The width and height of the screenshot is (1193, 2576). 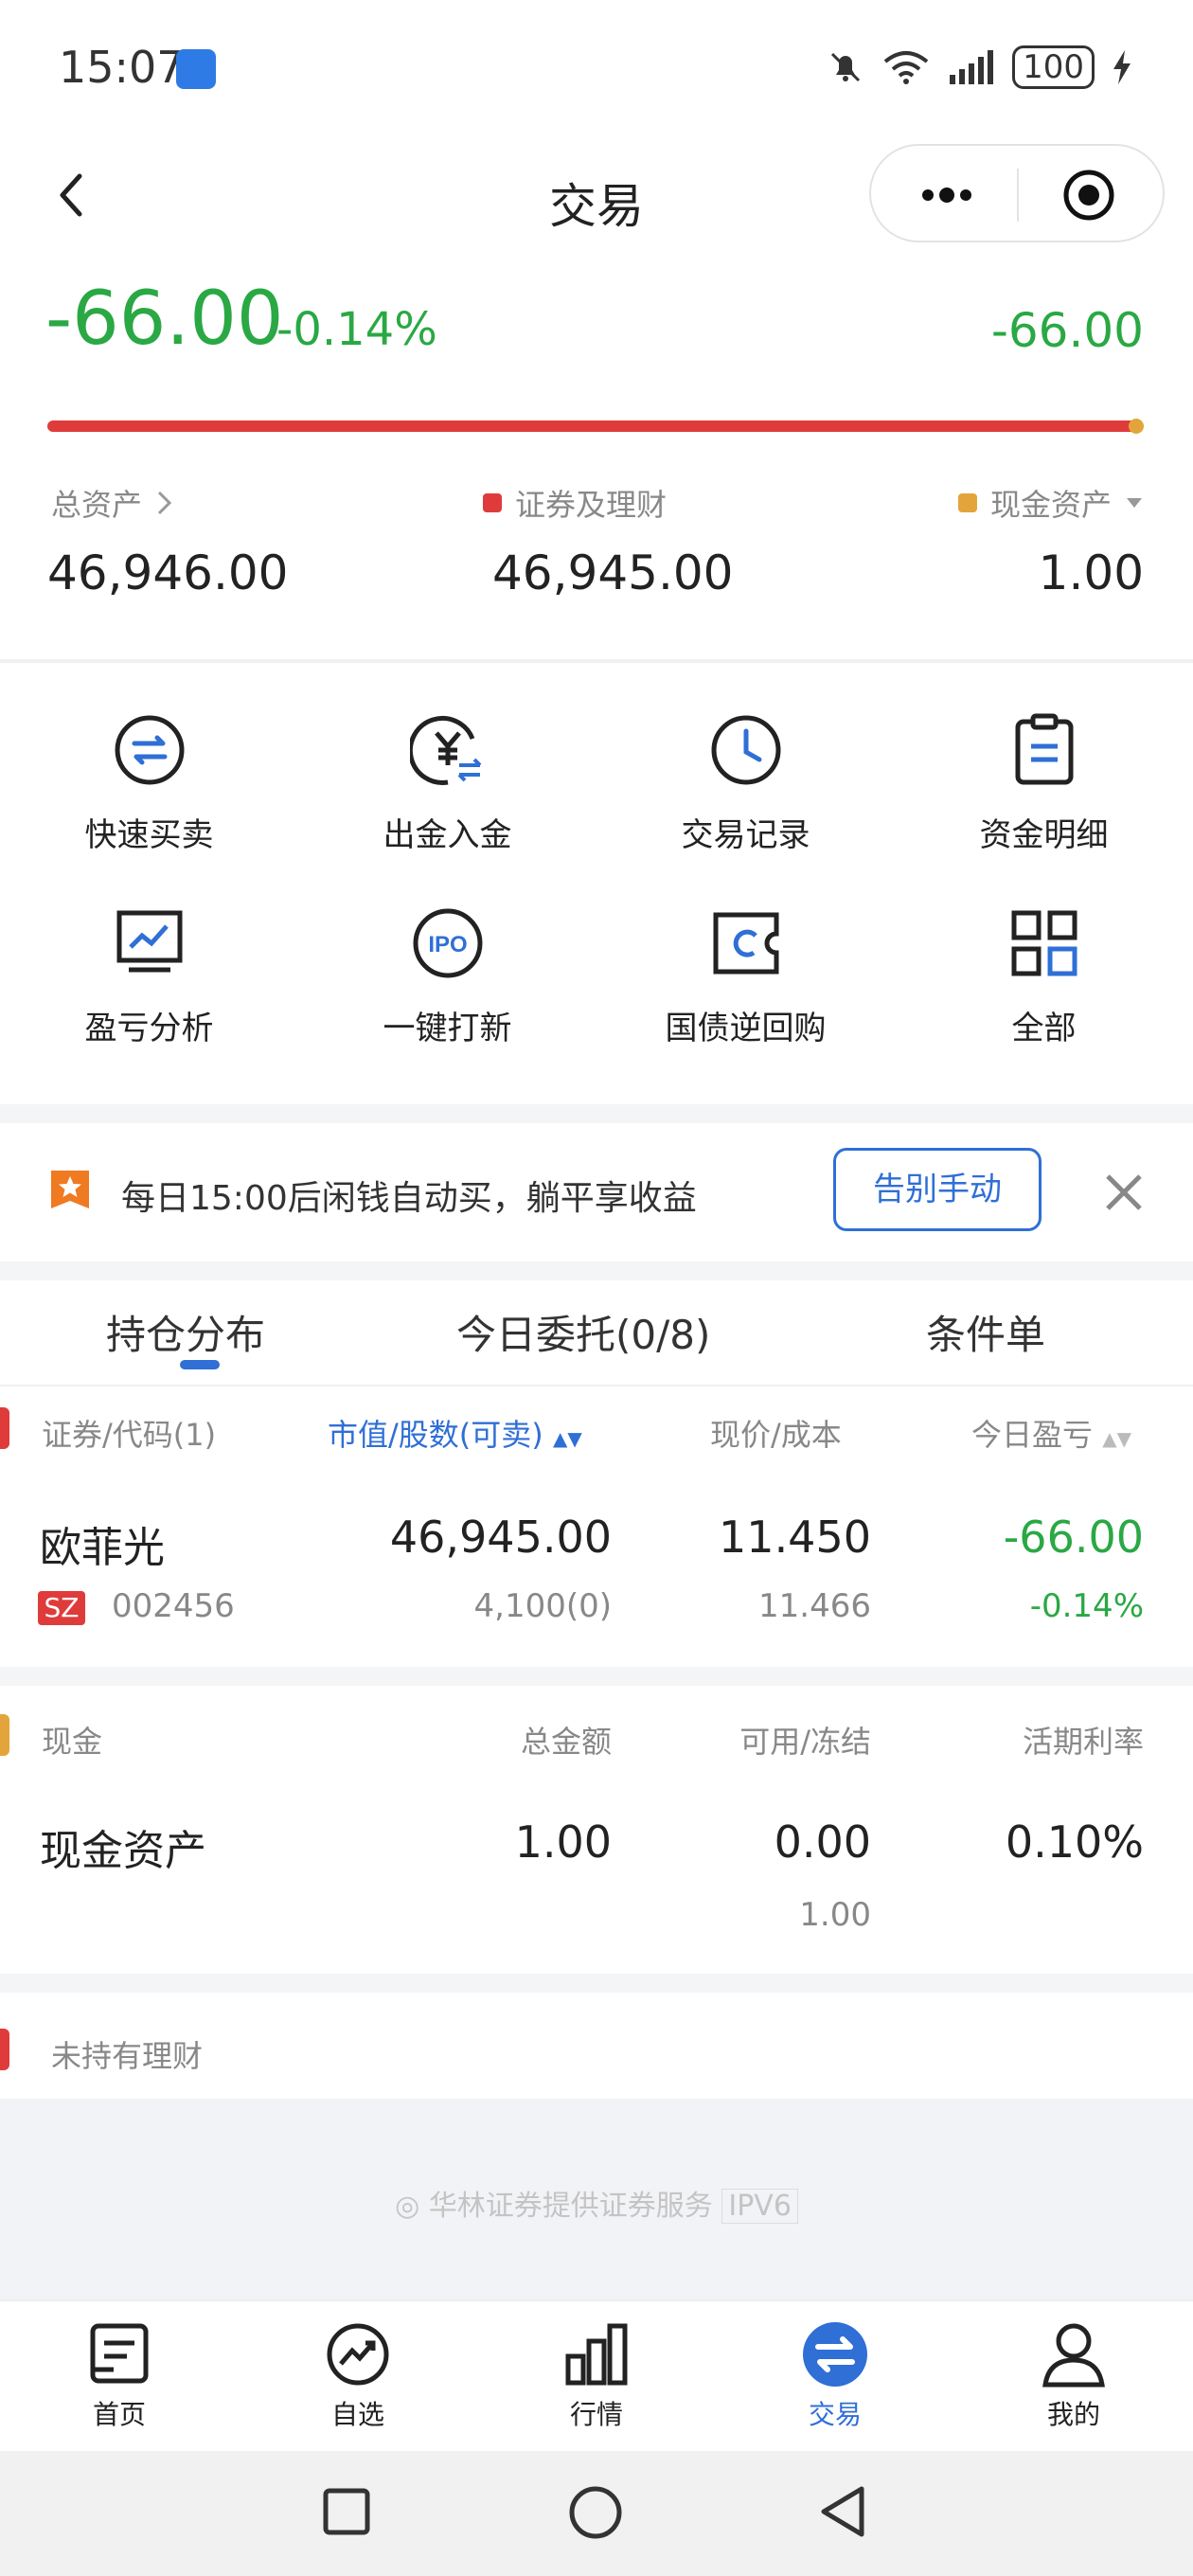 I want to click on footer-note: ◎ 华林证券提供证券服务 IPV6, so click(x=596, y=2203).